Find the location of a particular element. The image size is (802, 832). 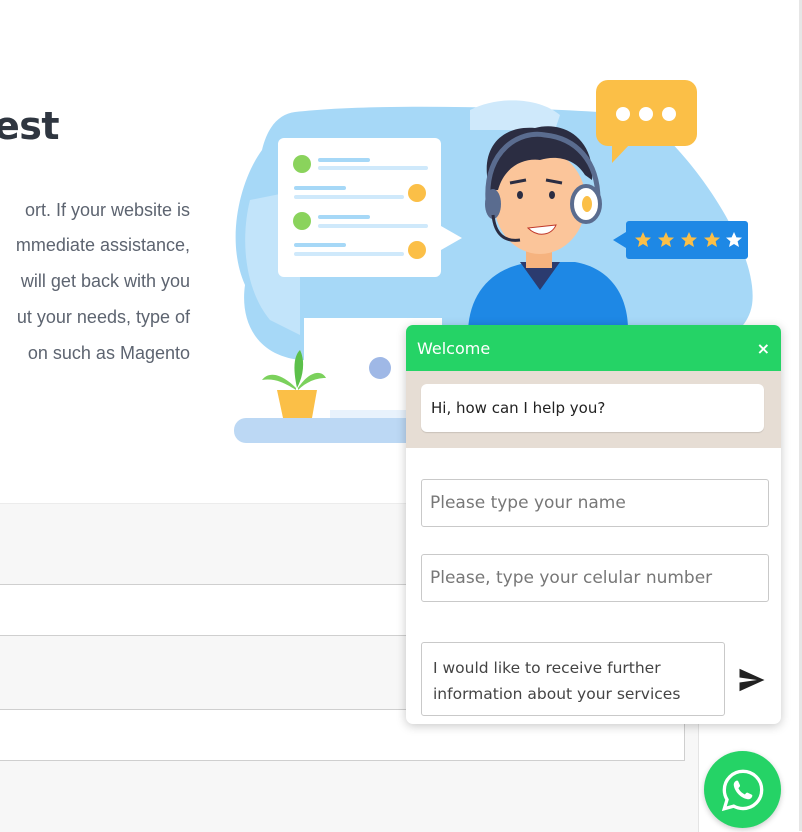

rating-badge-icon is located at coordinates (680, 240).